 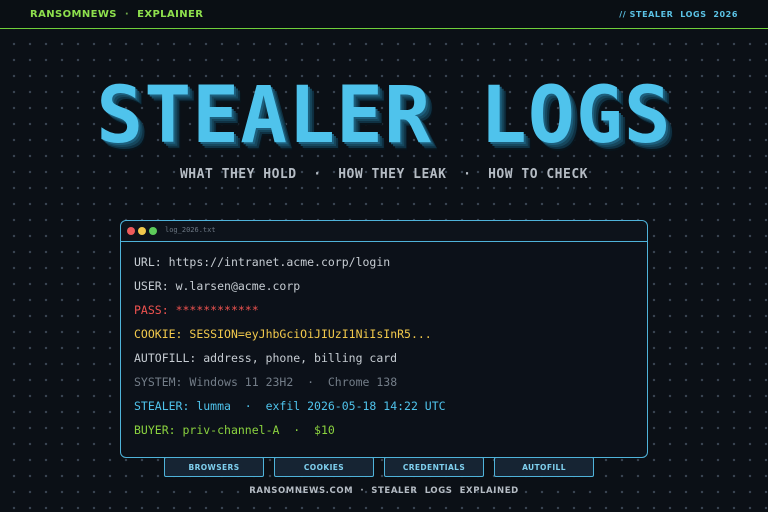 What do you see at coordinates (238, 286) in the screenshot?
I see `log-value: w.larsen@acme.corp` at bounding box center [238, 286].